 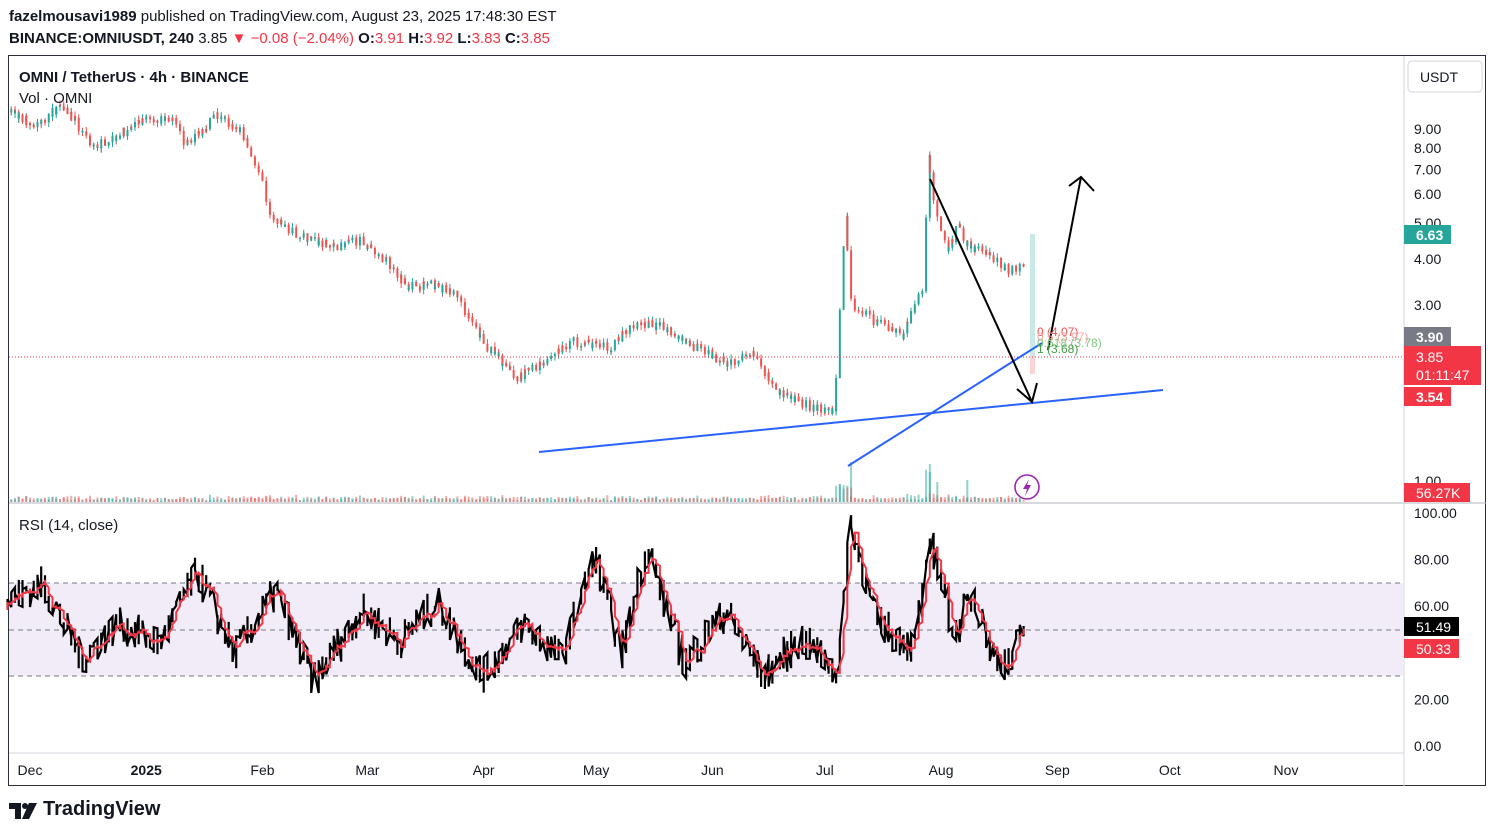 I want to click on price-tick: 4.00, so click(x=1427, y=259).